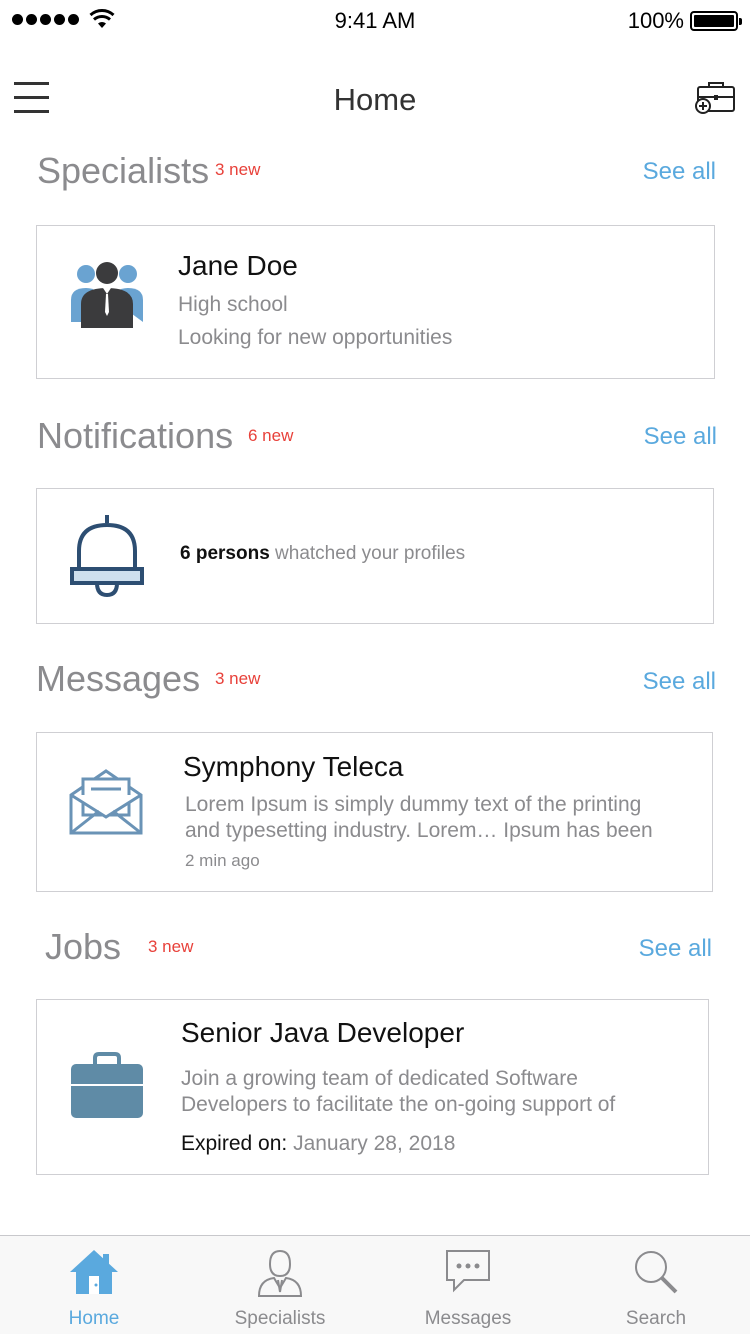 This screenshot has width=750, height=1334. Describe the element at coordinates (716, 21) in the screenshot. I see `battery-icon` at that location.